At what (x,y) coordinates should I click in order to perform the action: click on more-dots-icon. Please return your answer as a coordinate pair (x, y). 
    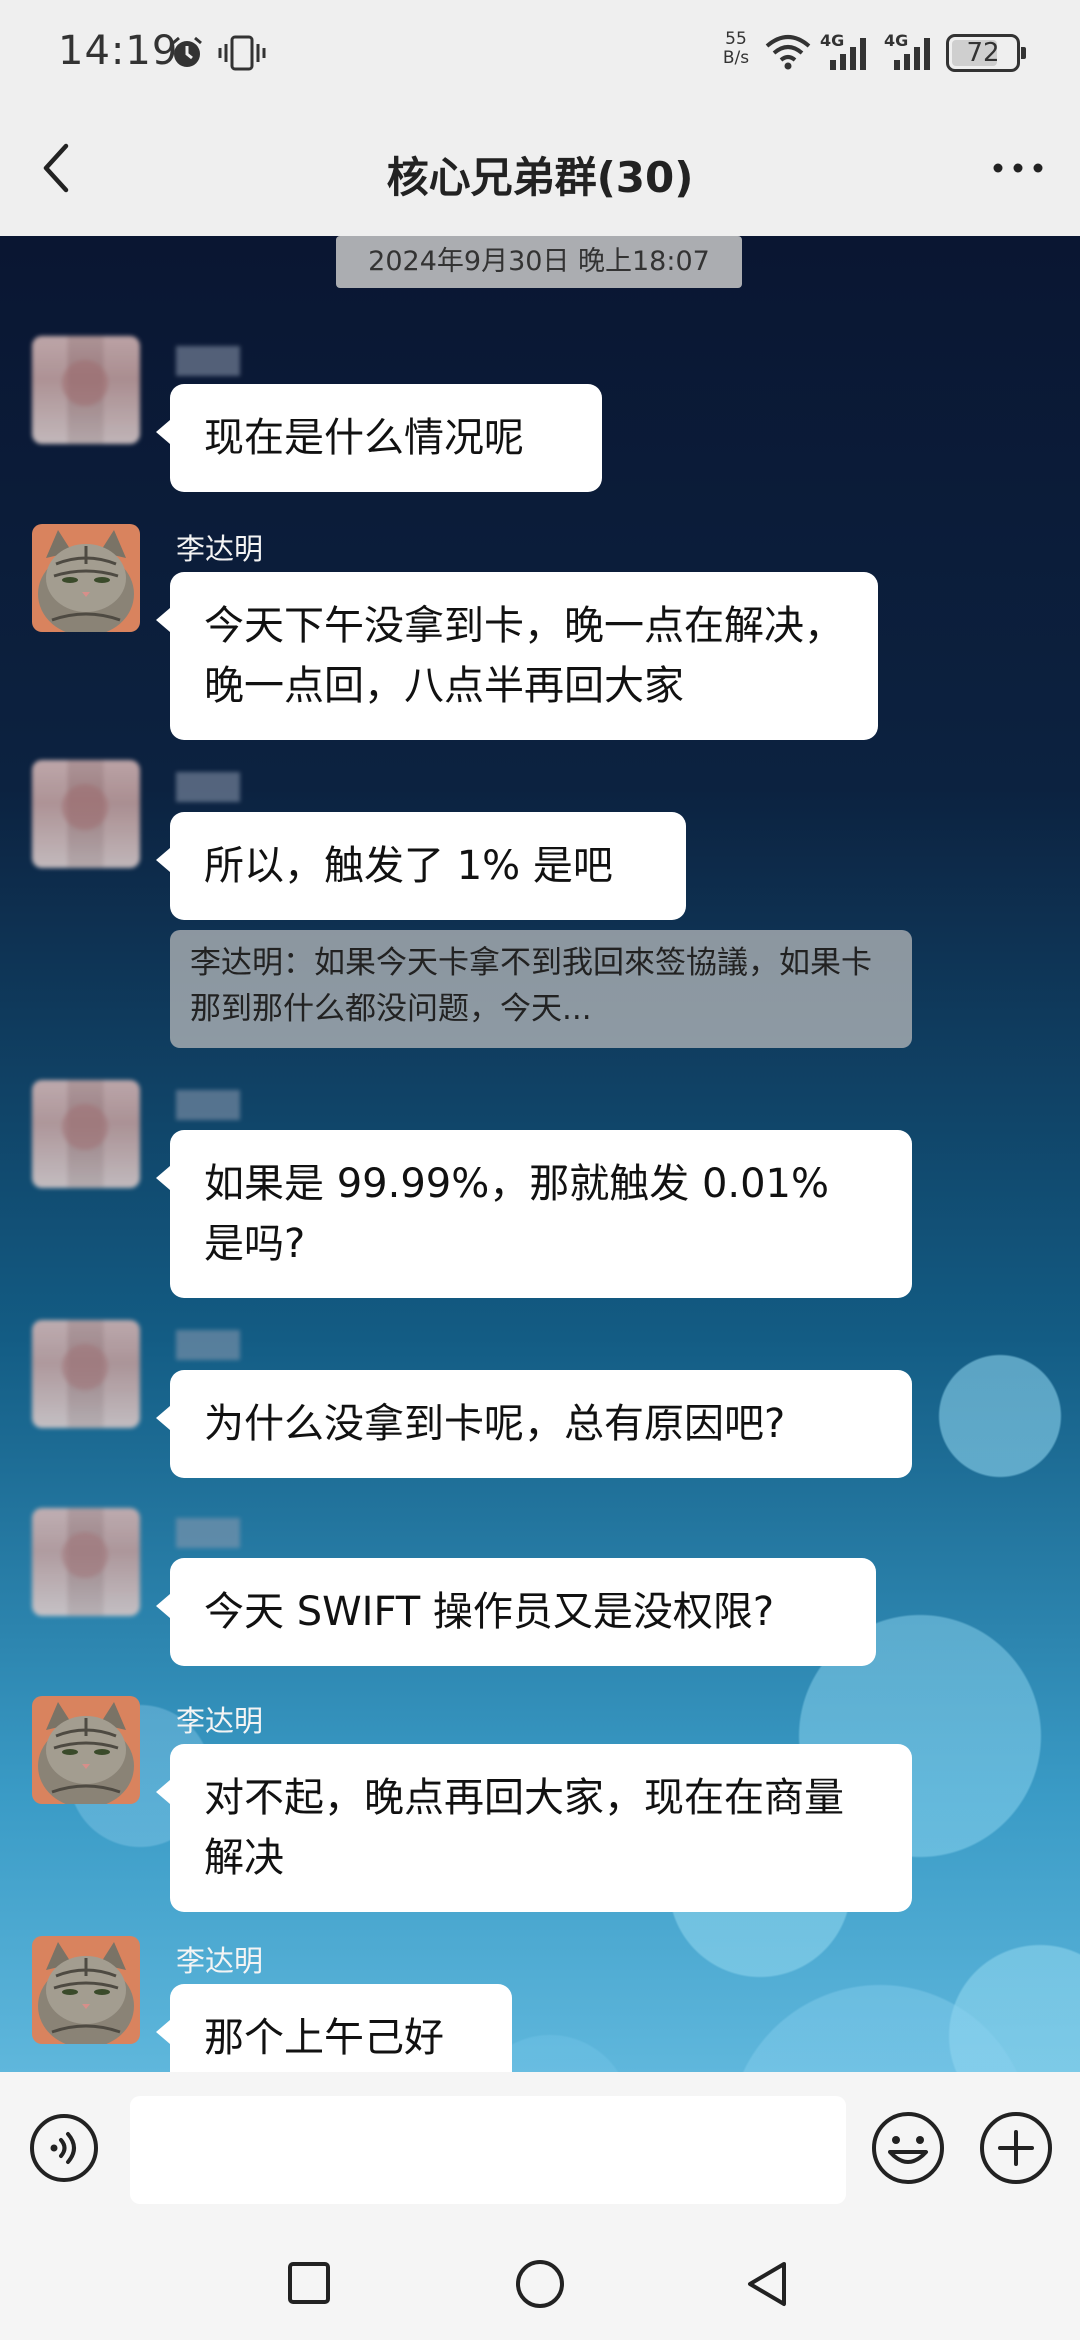
    Looking at the image, I should click on (1018, 168).